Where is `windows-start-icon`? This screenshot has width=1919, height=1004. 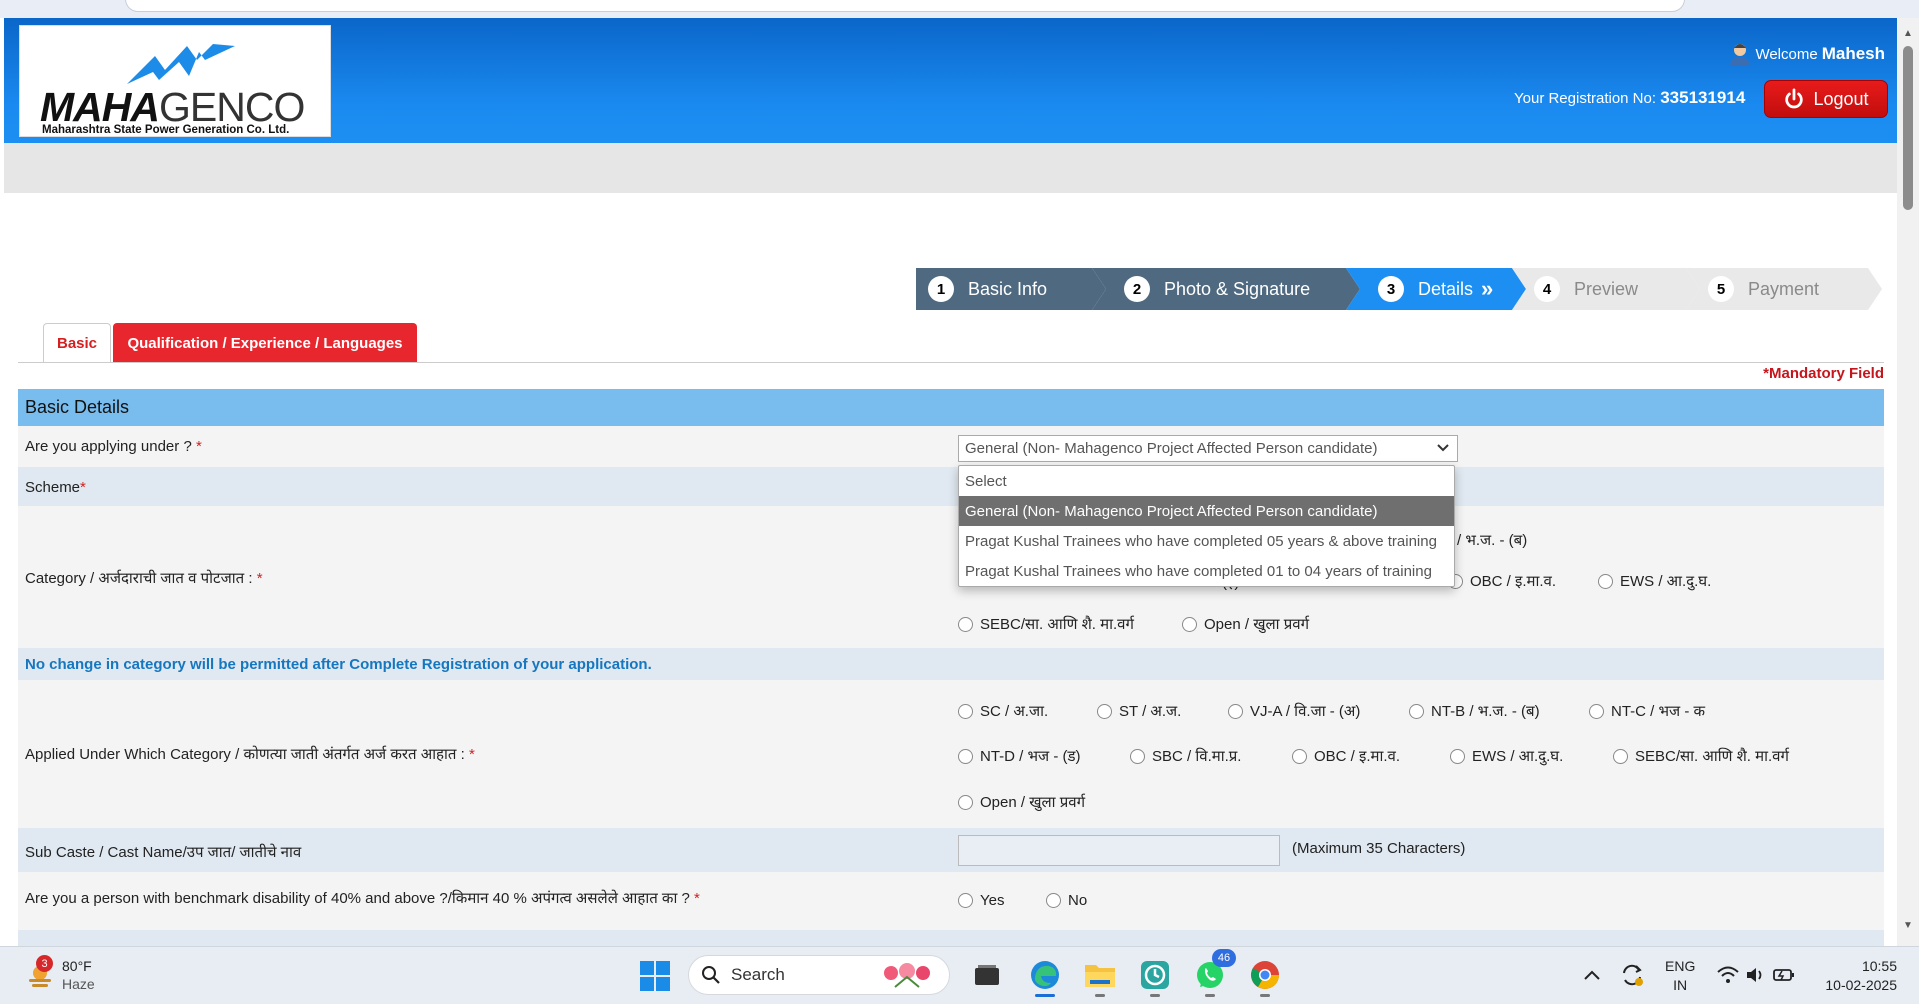
windows-start-icon is located at coordinates (655, 978).